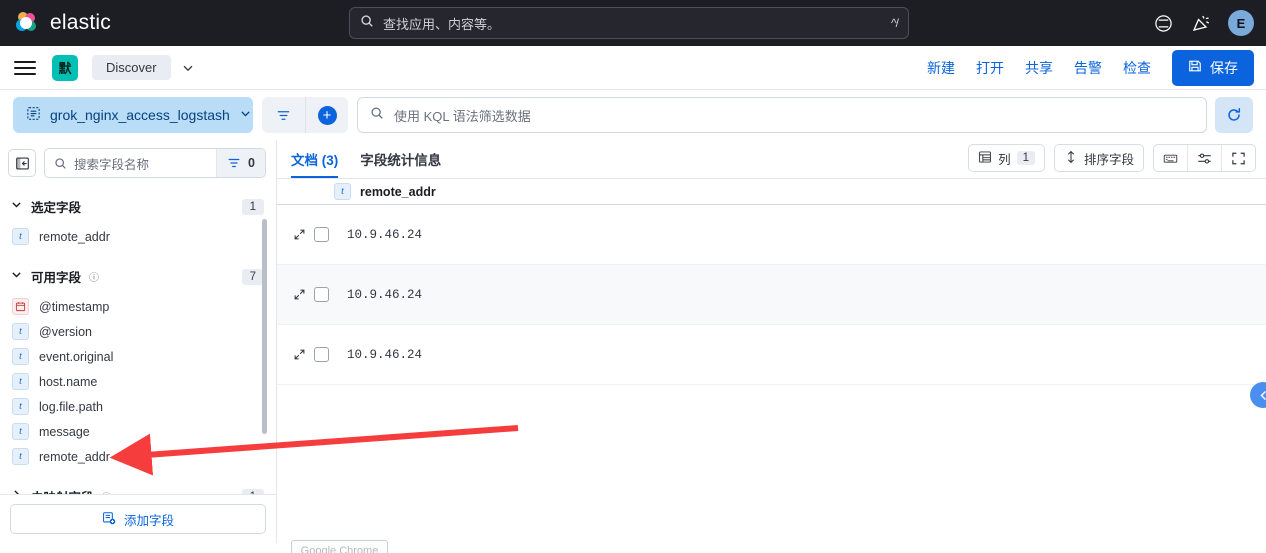 This screenshot has width=1266, height=553. I want to click on sidebar-toolbar: 搜索字段名称 0, so click(138, 162).